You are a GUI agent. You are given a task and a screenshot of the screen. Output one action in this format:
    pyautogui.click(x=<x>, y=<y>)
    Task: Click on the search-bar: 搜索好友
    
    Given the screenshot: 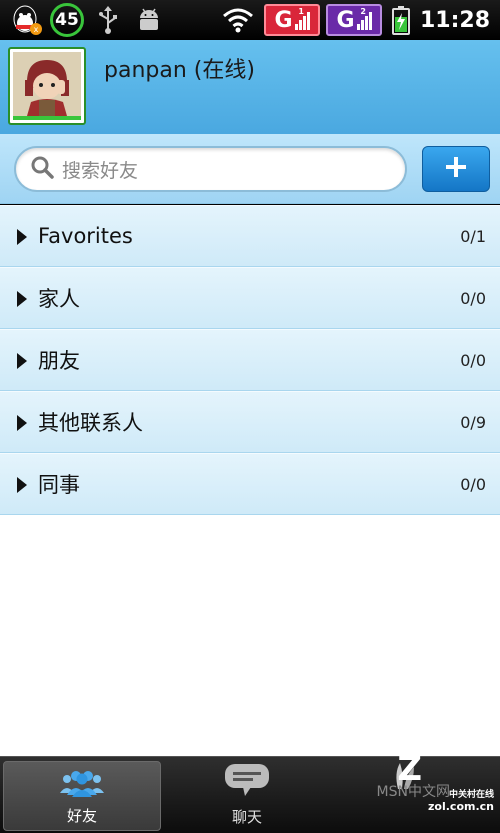 What is the action you would take?
    pyautogui.click(x=250, y=169)
    